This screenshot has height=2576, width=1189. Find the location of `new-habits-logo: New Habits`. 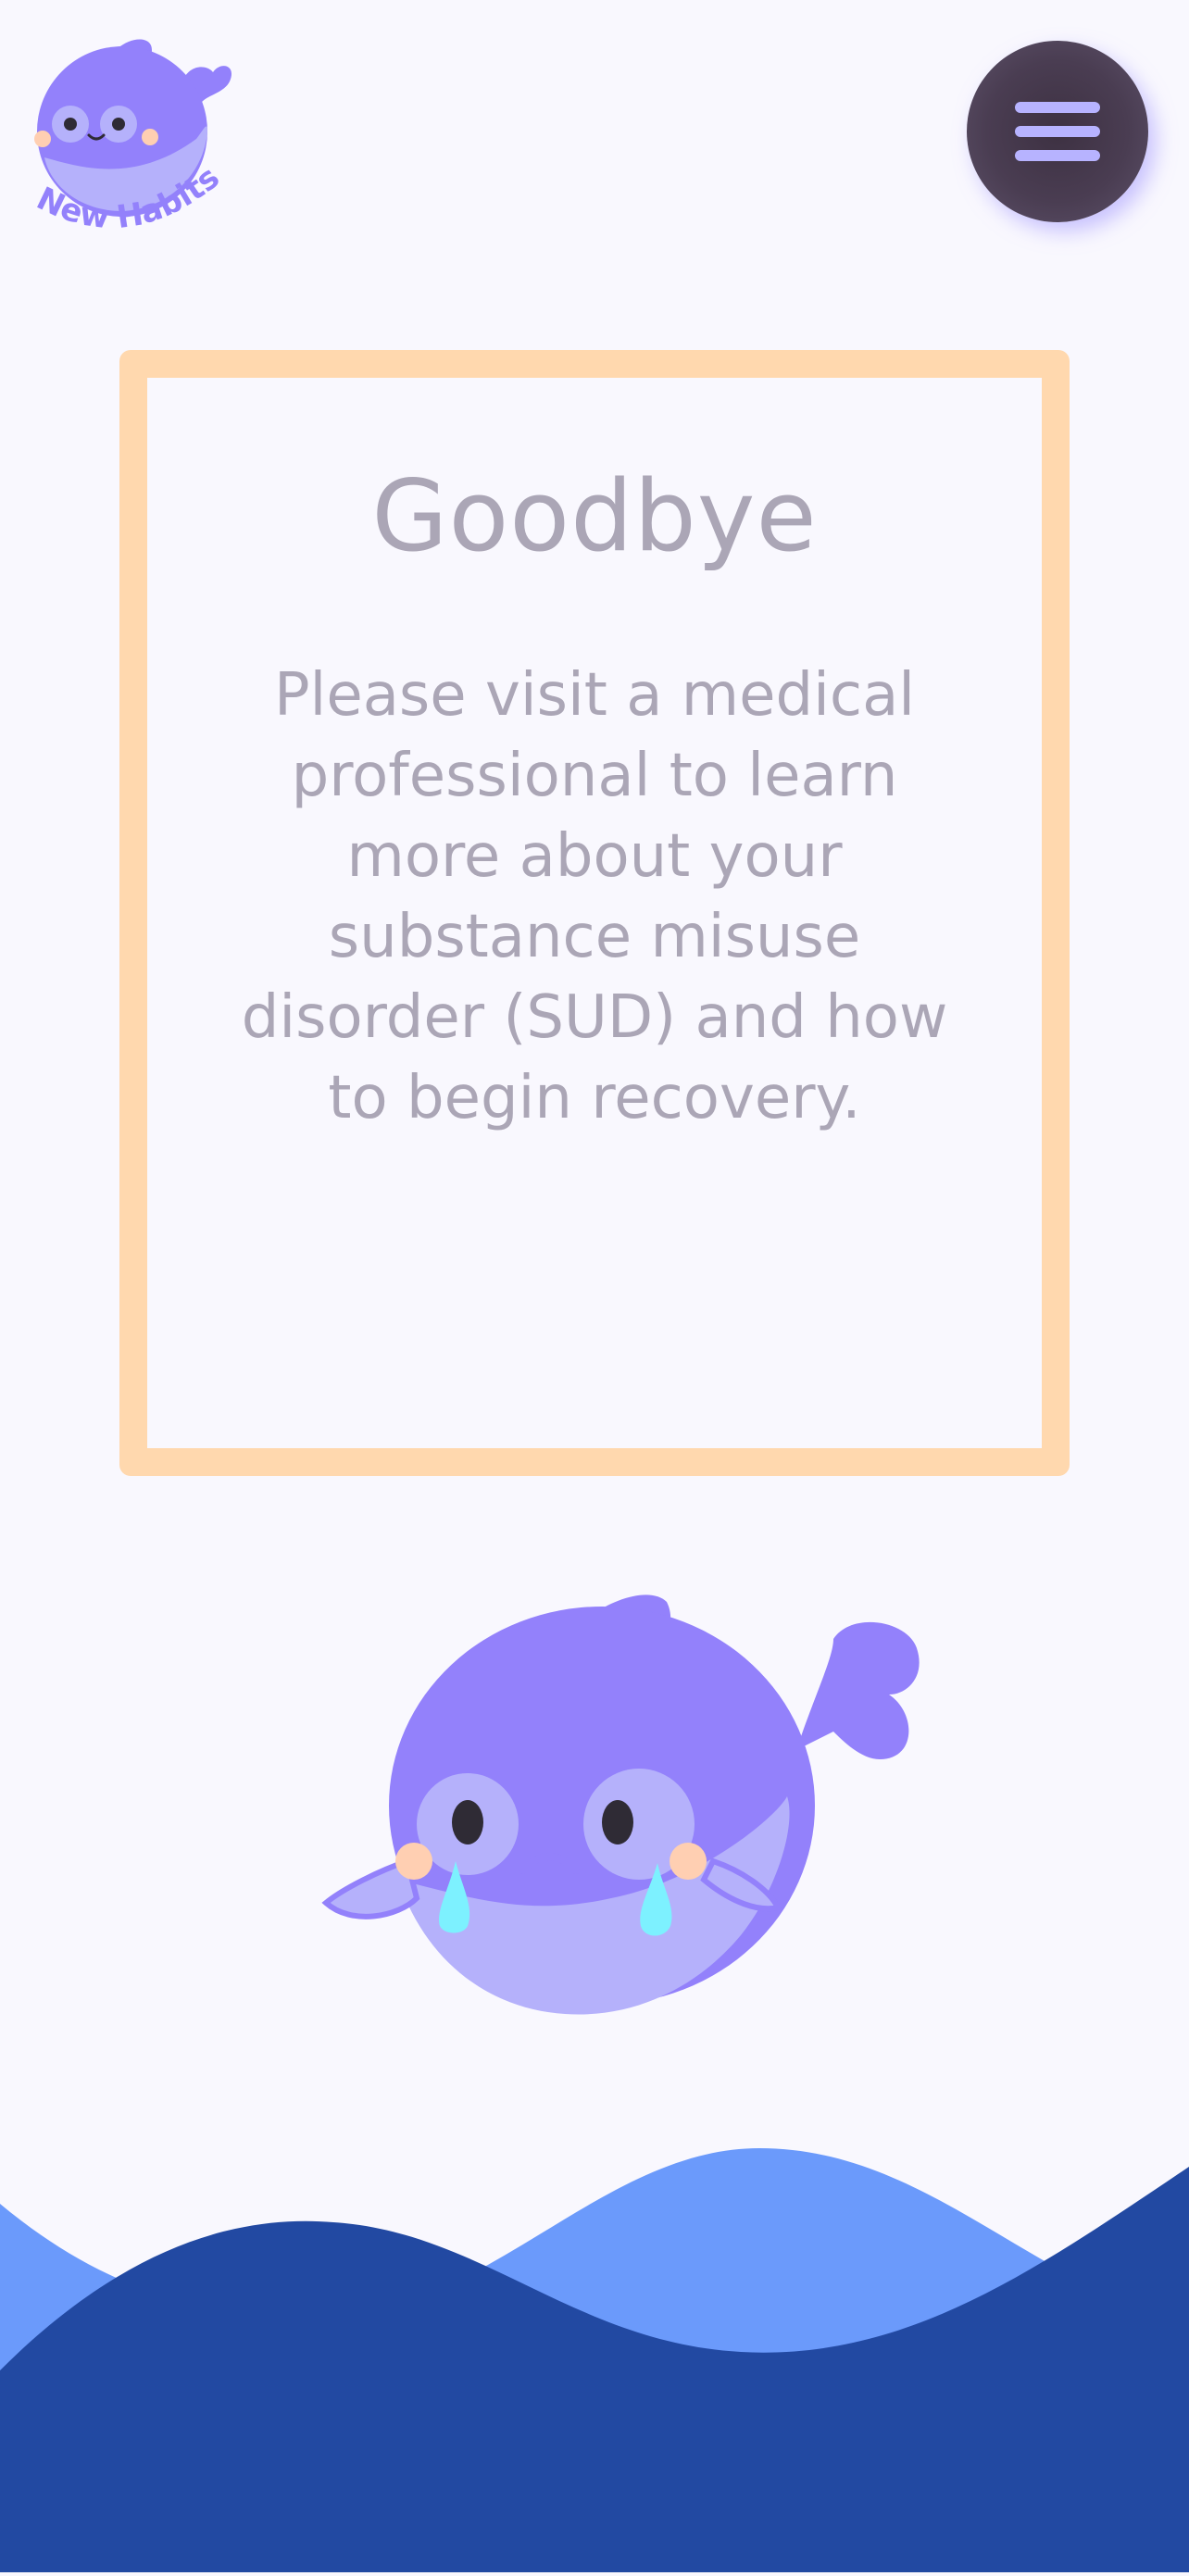

new-habits-logo: New Habits is located at coordinates (129, 136).